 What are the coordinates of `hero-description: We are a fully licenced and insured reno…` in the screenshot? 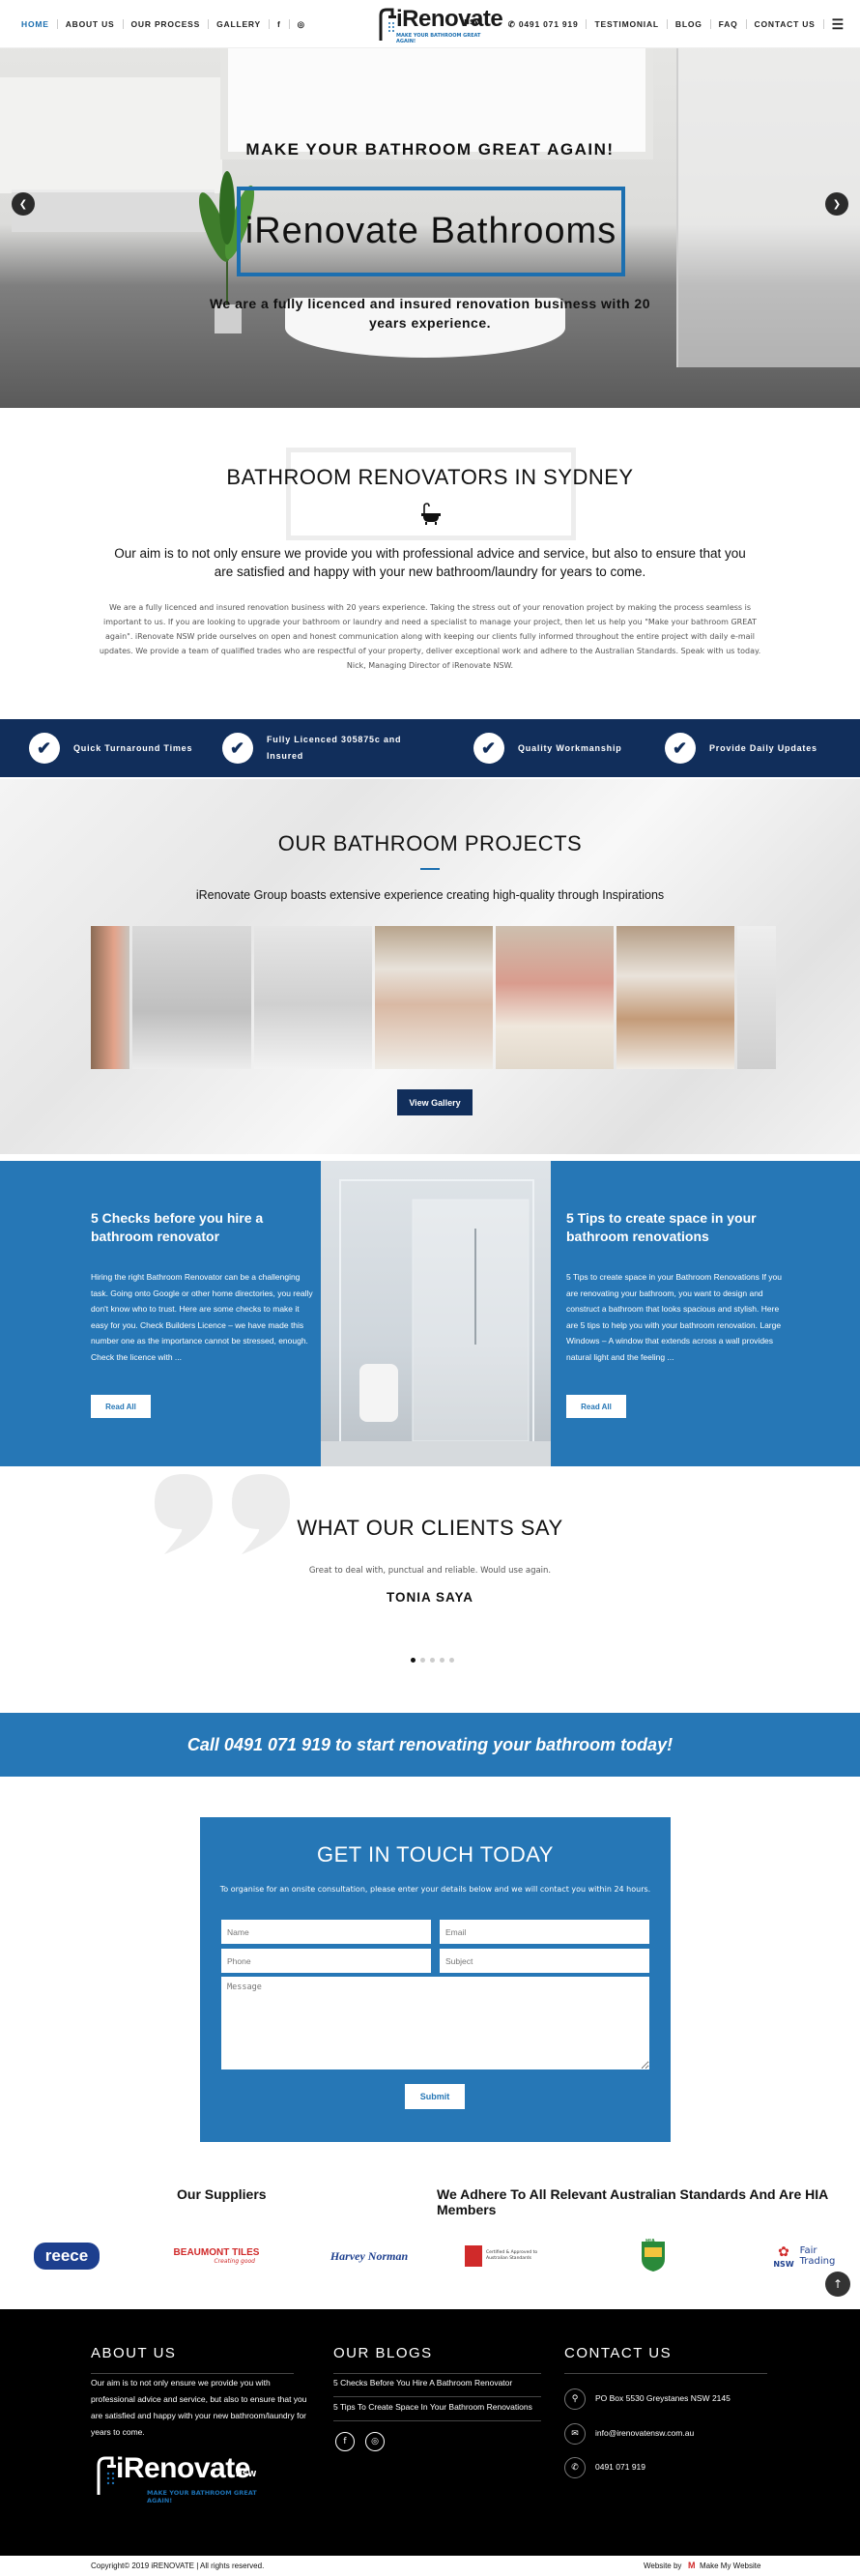 It's located at (430, 314).